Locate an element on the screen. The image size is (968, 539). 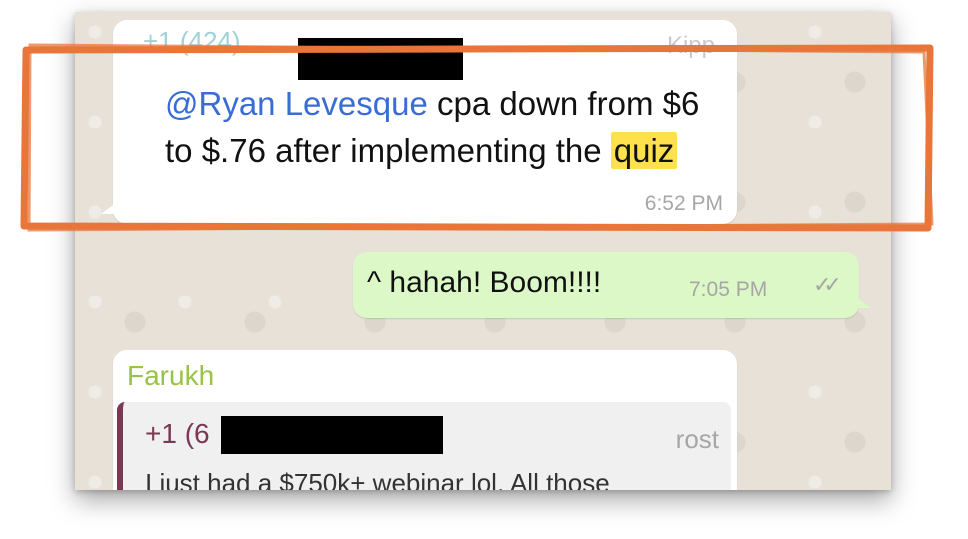
quoted-sender: +1 (6 is located at coordinates (177, 433).